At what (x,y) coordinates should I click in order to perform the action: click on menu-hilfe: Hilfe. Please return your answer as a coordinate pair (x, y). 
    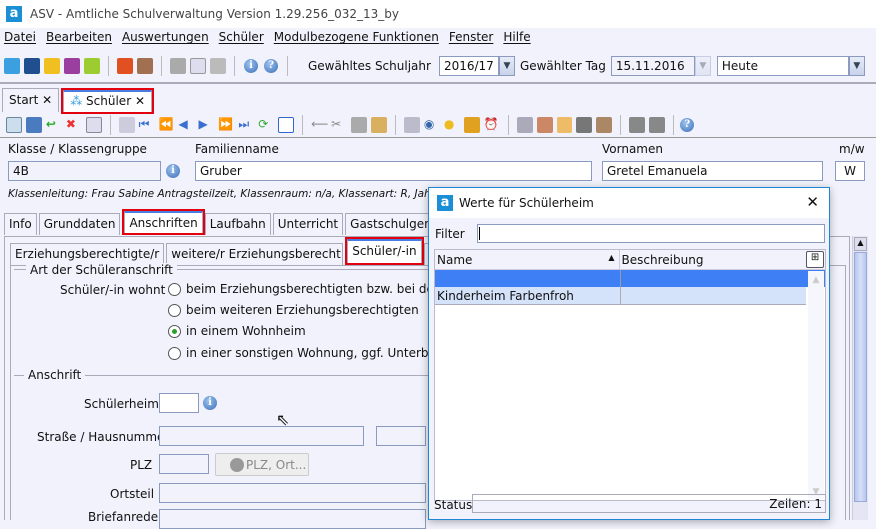
    Looking at the image, I should click on (516, 40).